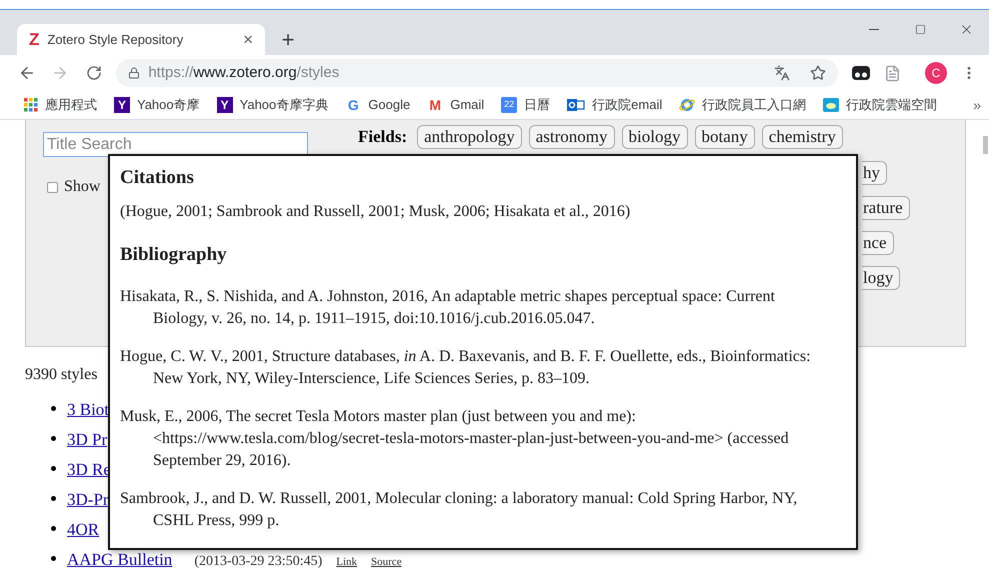 The width and height of the screenshot is (989, 569). I want to click on bookmark-item: G Google, so click(377, 105).